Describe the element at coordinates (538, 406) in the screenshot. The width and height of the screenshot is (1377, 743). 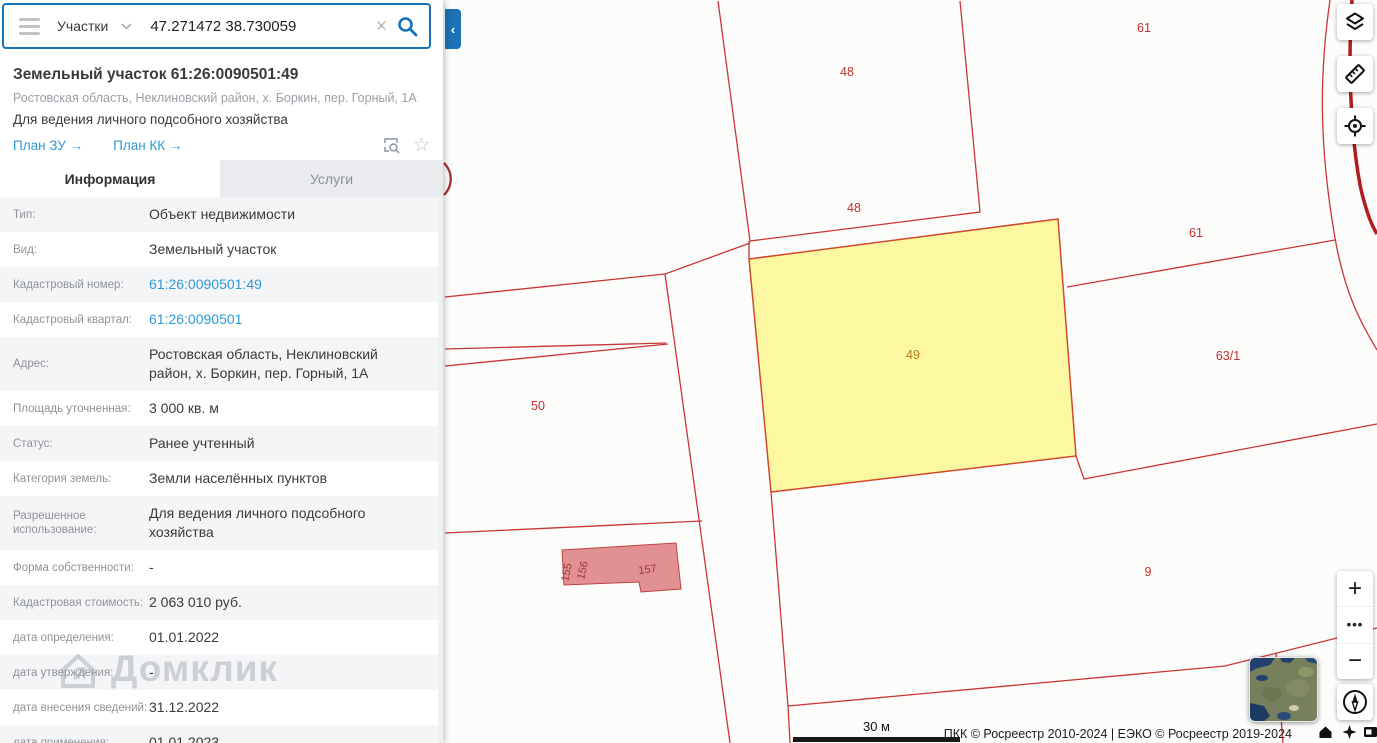
I see `parcel-number-label: 50` at that location.